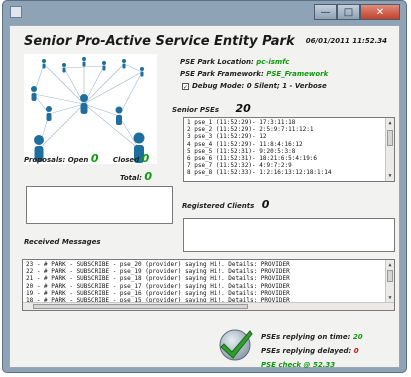 The height and width of the screenshot is (377, 411). I want to click on proposals-open-label: Proposals: Open, so click(56, 160).